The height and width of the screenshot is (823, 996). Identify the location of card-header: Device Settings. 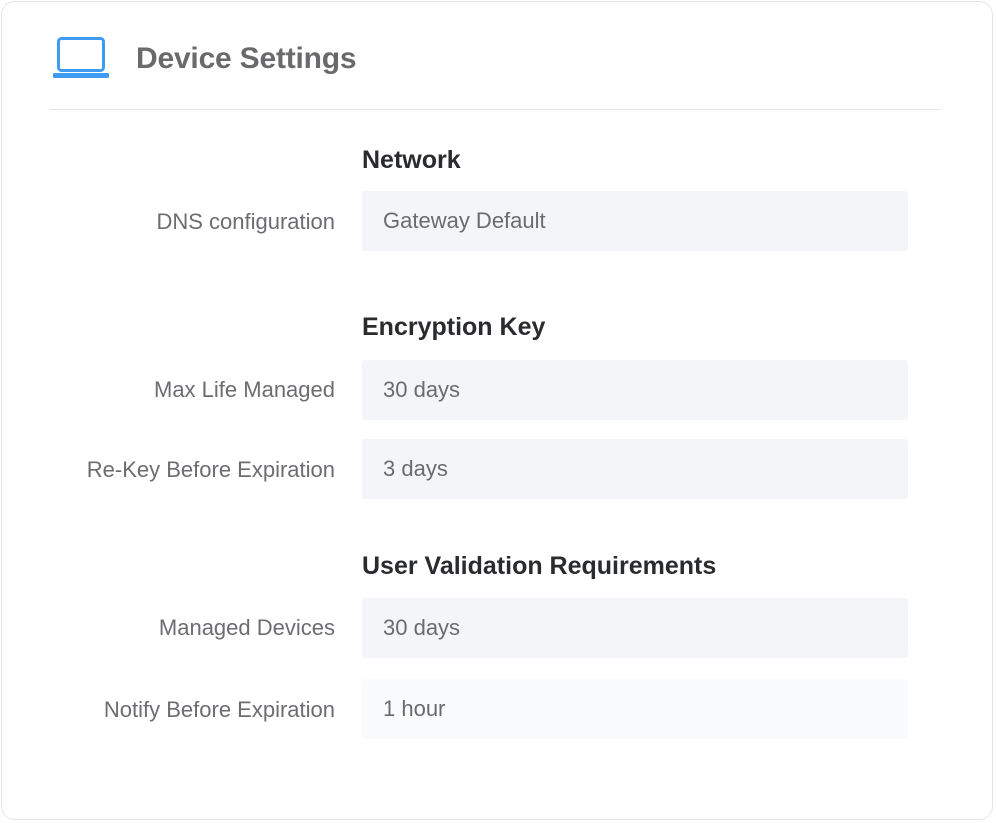
(495, 56).